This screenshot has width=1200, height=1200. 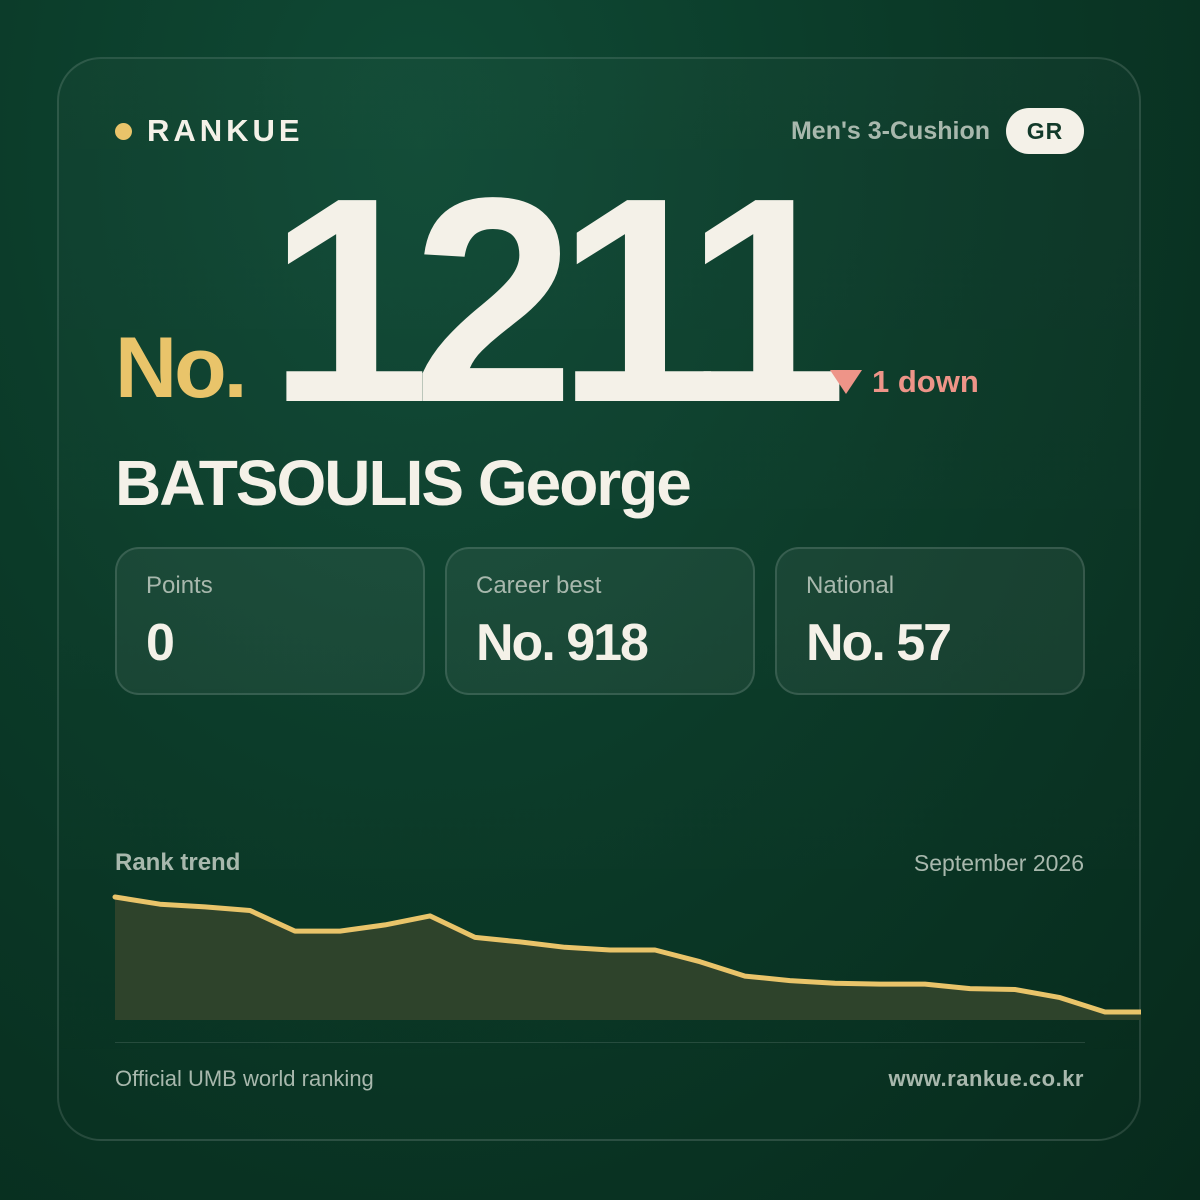 I want to click on footer-website: www.rankue.co.kr, so click(x=986, y=1078).